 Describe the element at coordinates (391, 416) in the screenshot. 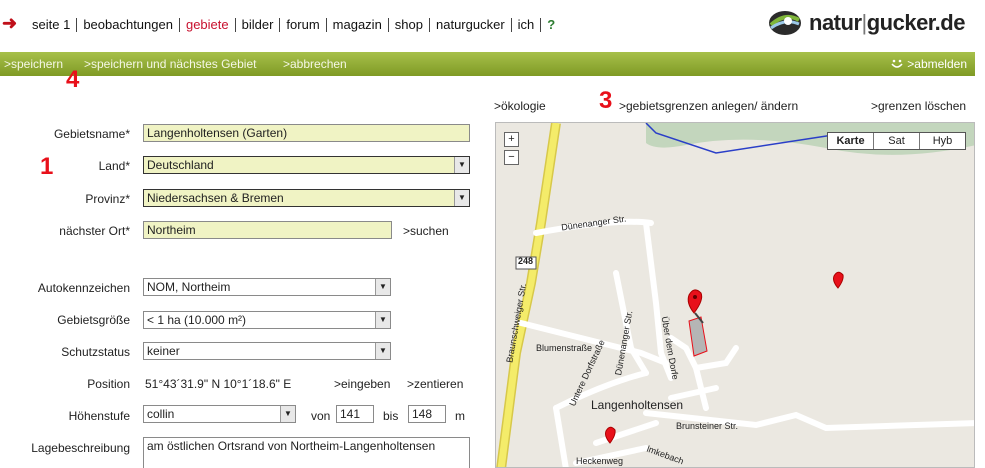

I see `to-label: bis` at that location.